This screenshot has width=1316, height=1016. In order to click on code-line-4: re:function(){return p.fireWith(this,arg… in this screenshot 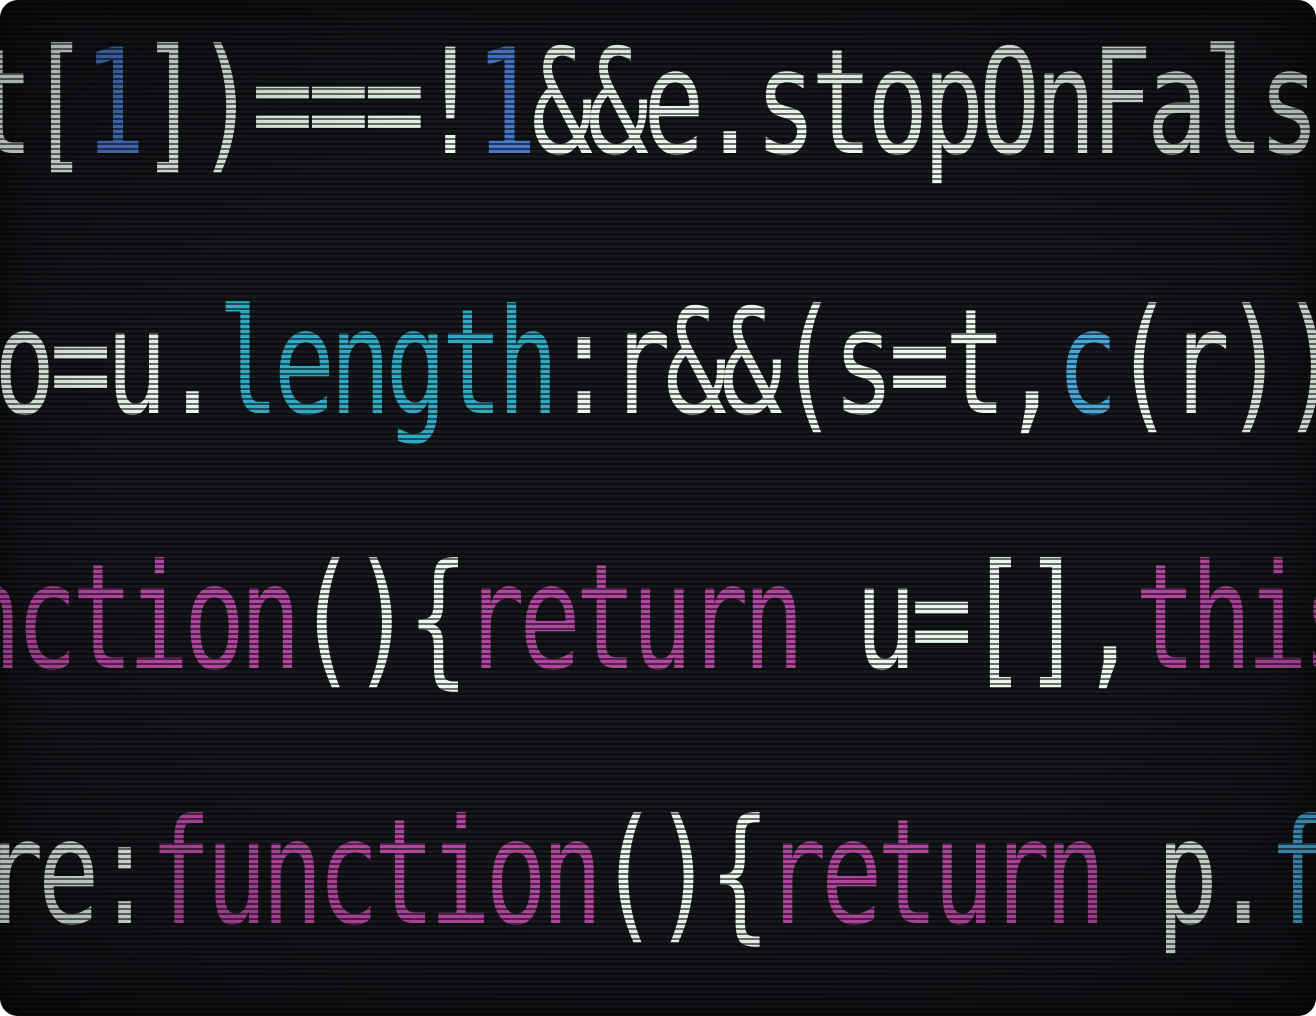, I will do `click(658, 873)`.